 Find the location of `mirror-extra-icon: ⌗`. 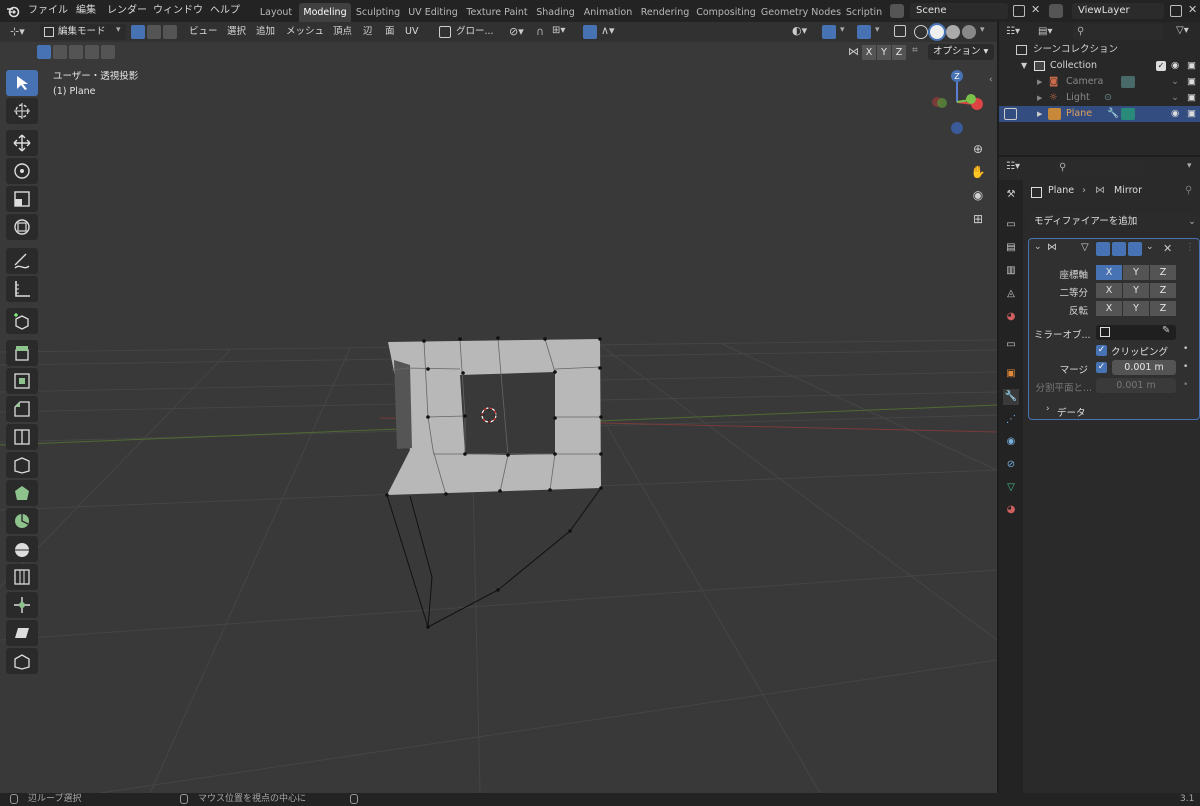

mirror-extra-icon: ⌗ is located at coordinates (915, 50).